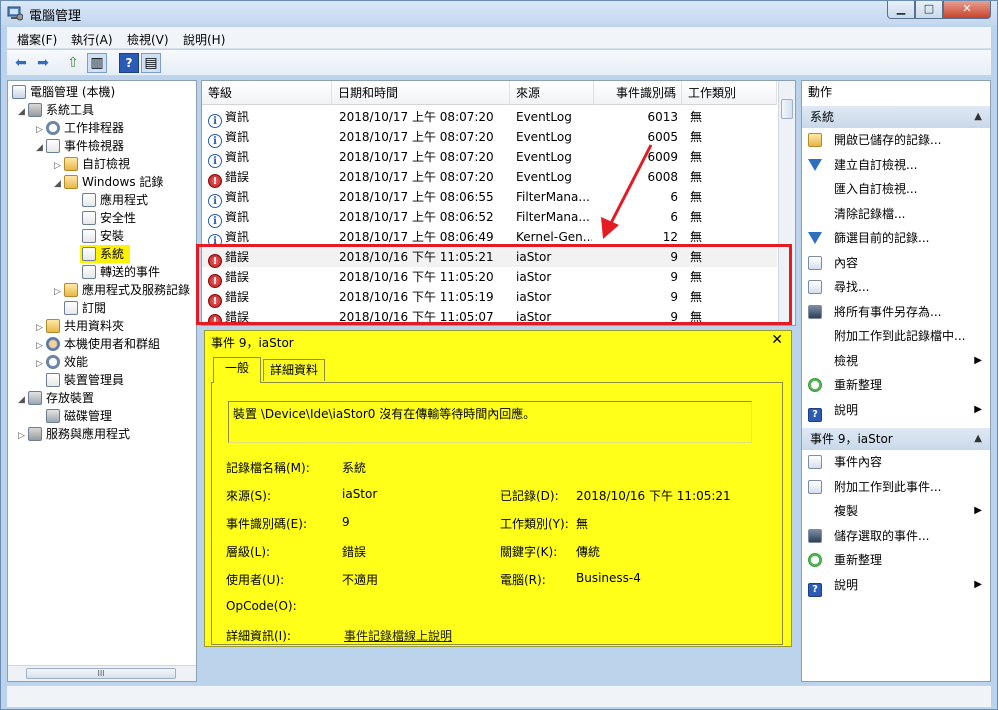 The width and height of the screenshot is (998, 710). Describe the element at coordinates (489, 197) in the screenshot. I see `event-row: i 資訊 2018/10/17 上午 08:06:55 FilterMana... 6 無` at that location.